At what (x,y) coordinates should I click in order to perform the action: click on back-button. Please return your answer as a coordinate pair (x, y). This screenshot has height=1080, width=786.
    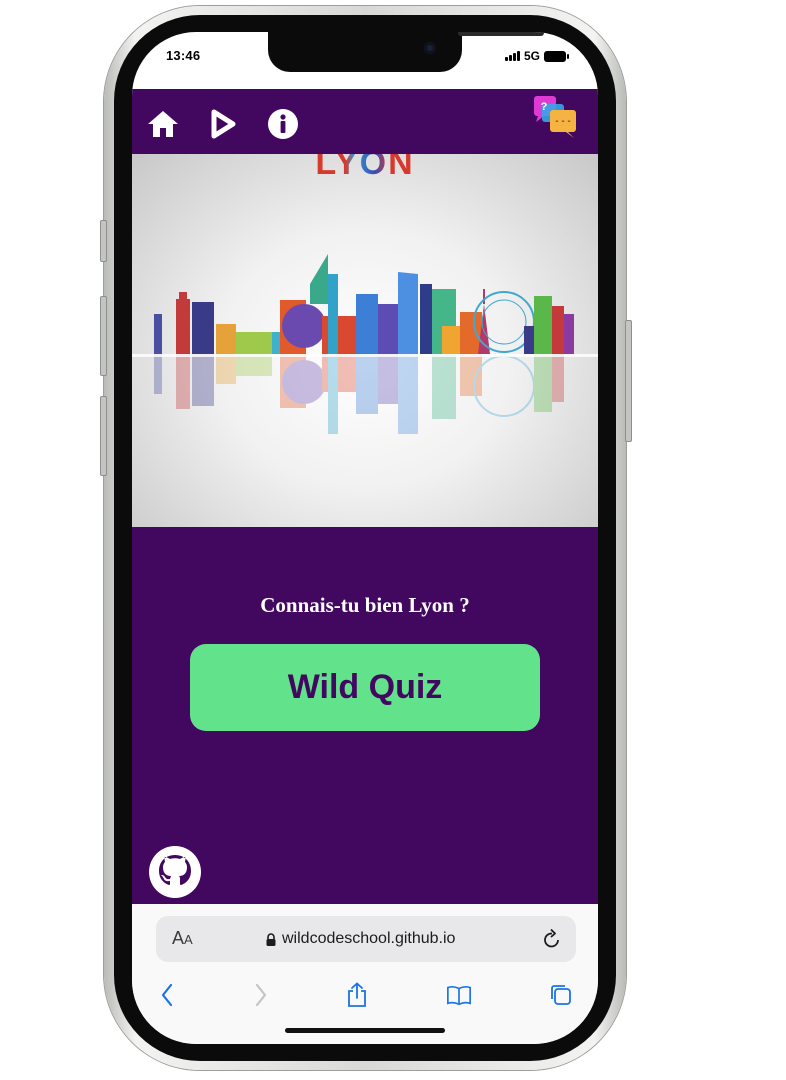
    Looking at the image, I should click on (167, 995).